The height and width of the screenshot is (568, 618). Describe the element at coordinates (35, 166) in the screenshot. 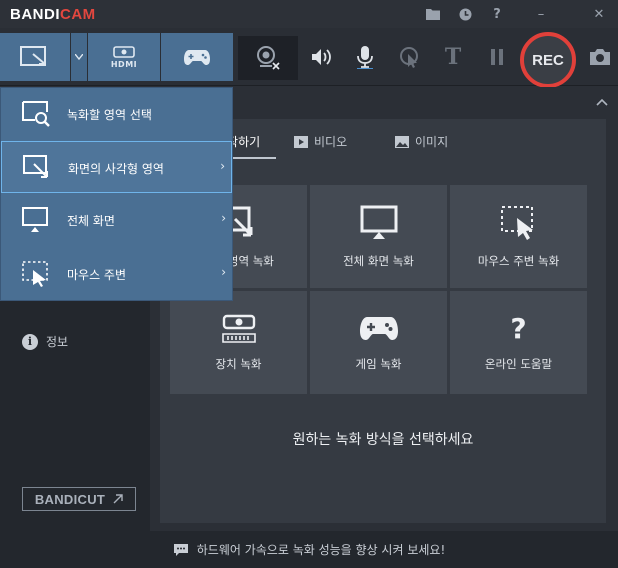

I see `rect-area-icon` at that location.